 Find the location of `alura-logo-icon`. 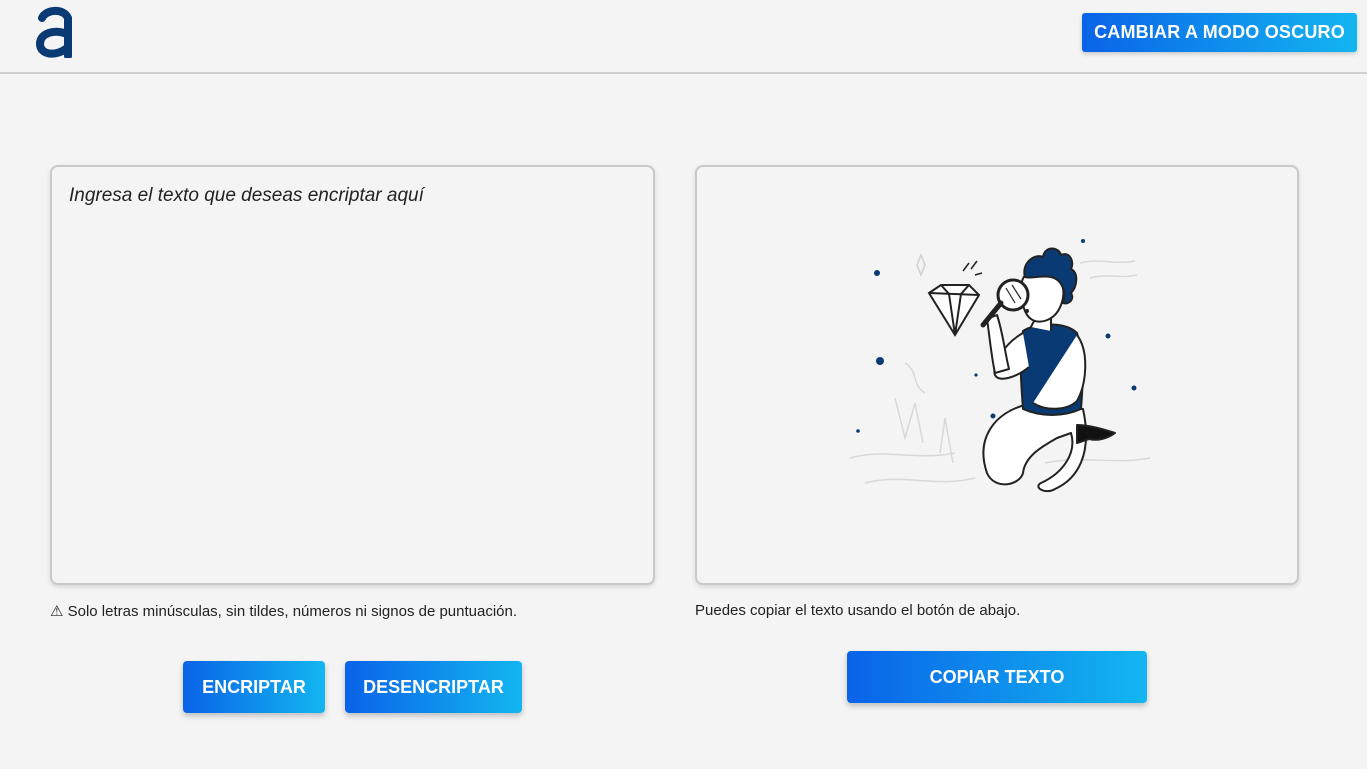

alura-logo-icon is located at coordinates (55, 32).